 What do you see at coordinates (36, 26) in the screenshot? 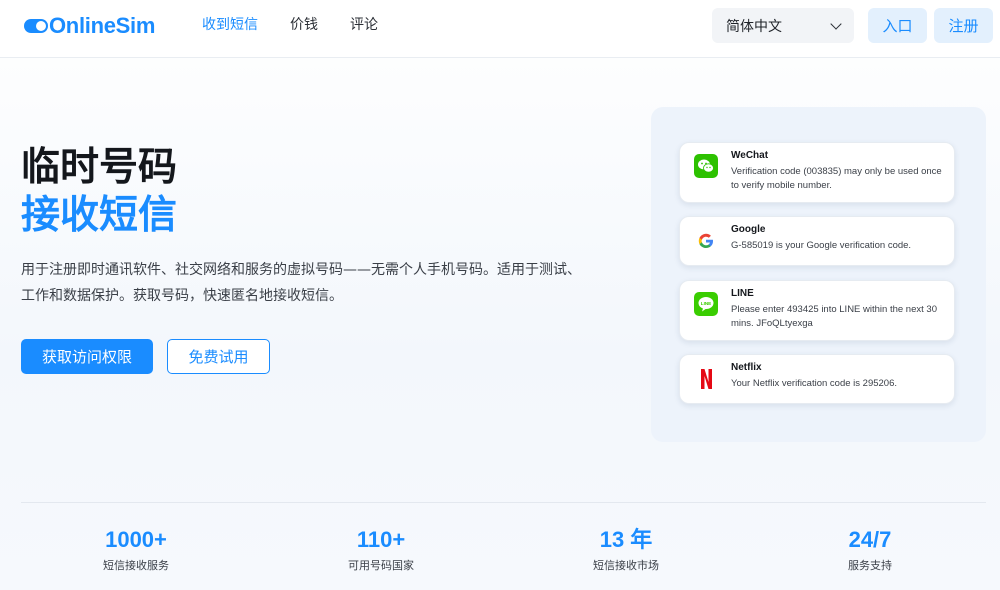
I see `logo-icon` at bounding box center [36, 26].